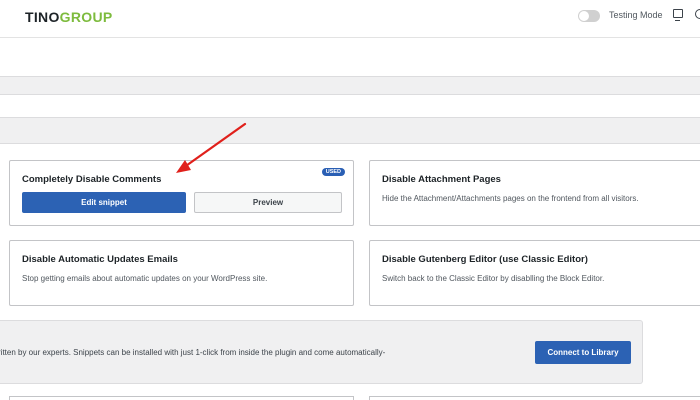 The image size is (700, 400). I want to click on monitor-icon, so click(678, 15).